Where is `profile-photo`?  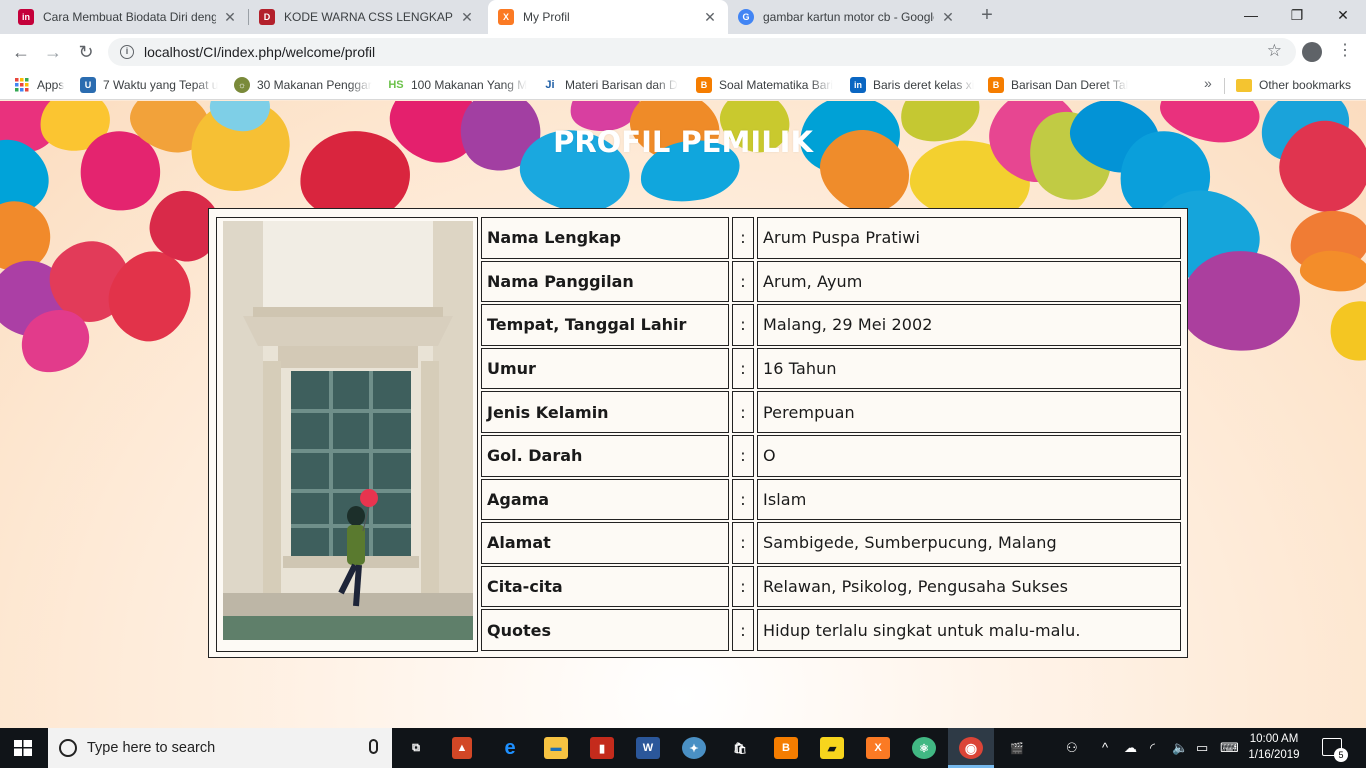
profile-photo is located at coordinates (348, 430).